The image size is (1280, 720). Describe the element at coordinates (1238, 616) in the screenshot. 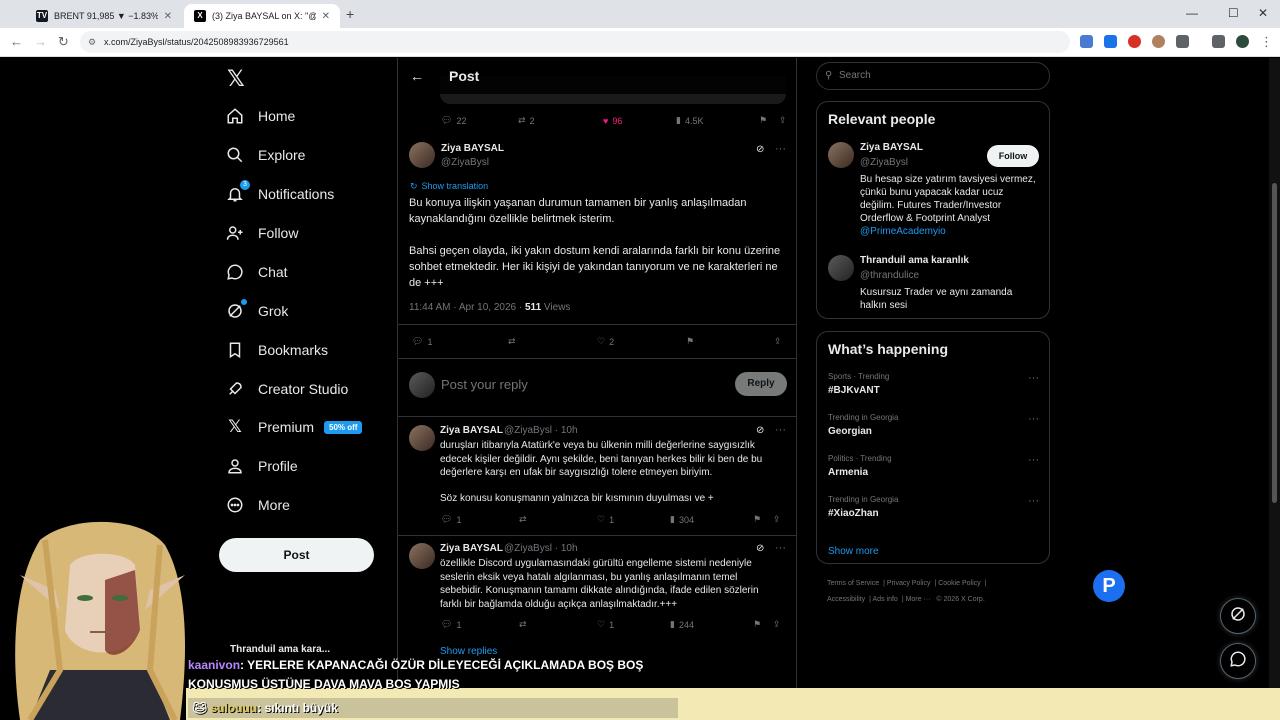

I see `grok-float-button` at that location.